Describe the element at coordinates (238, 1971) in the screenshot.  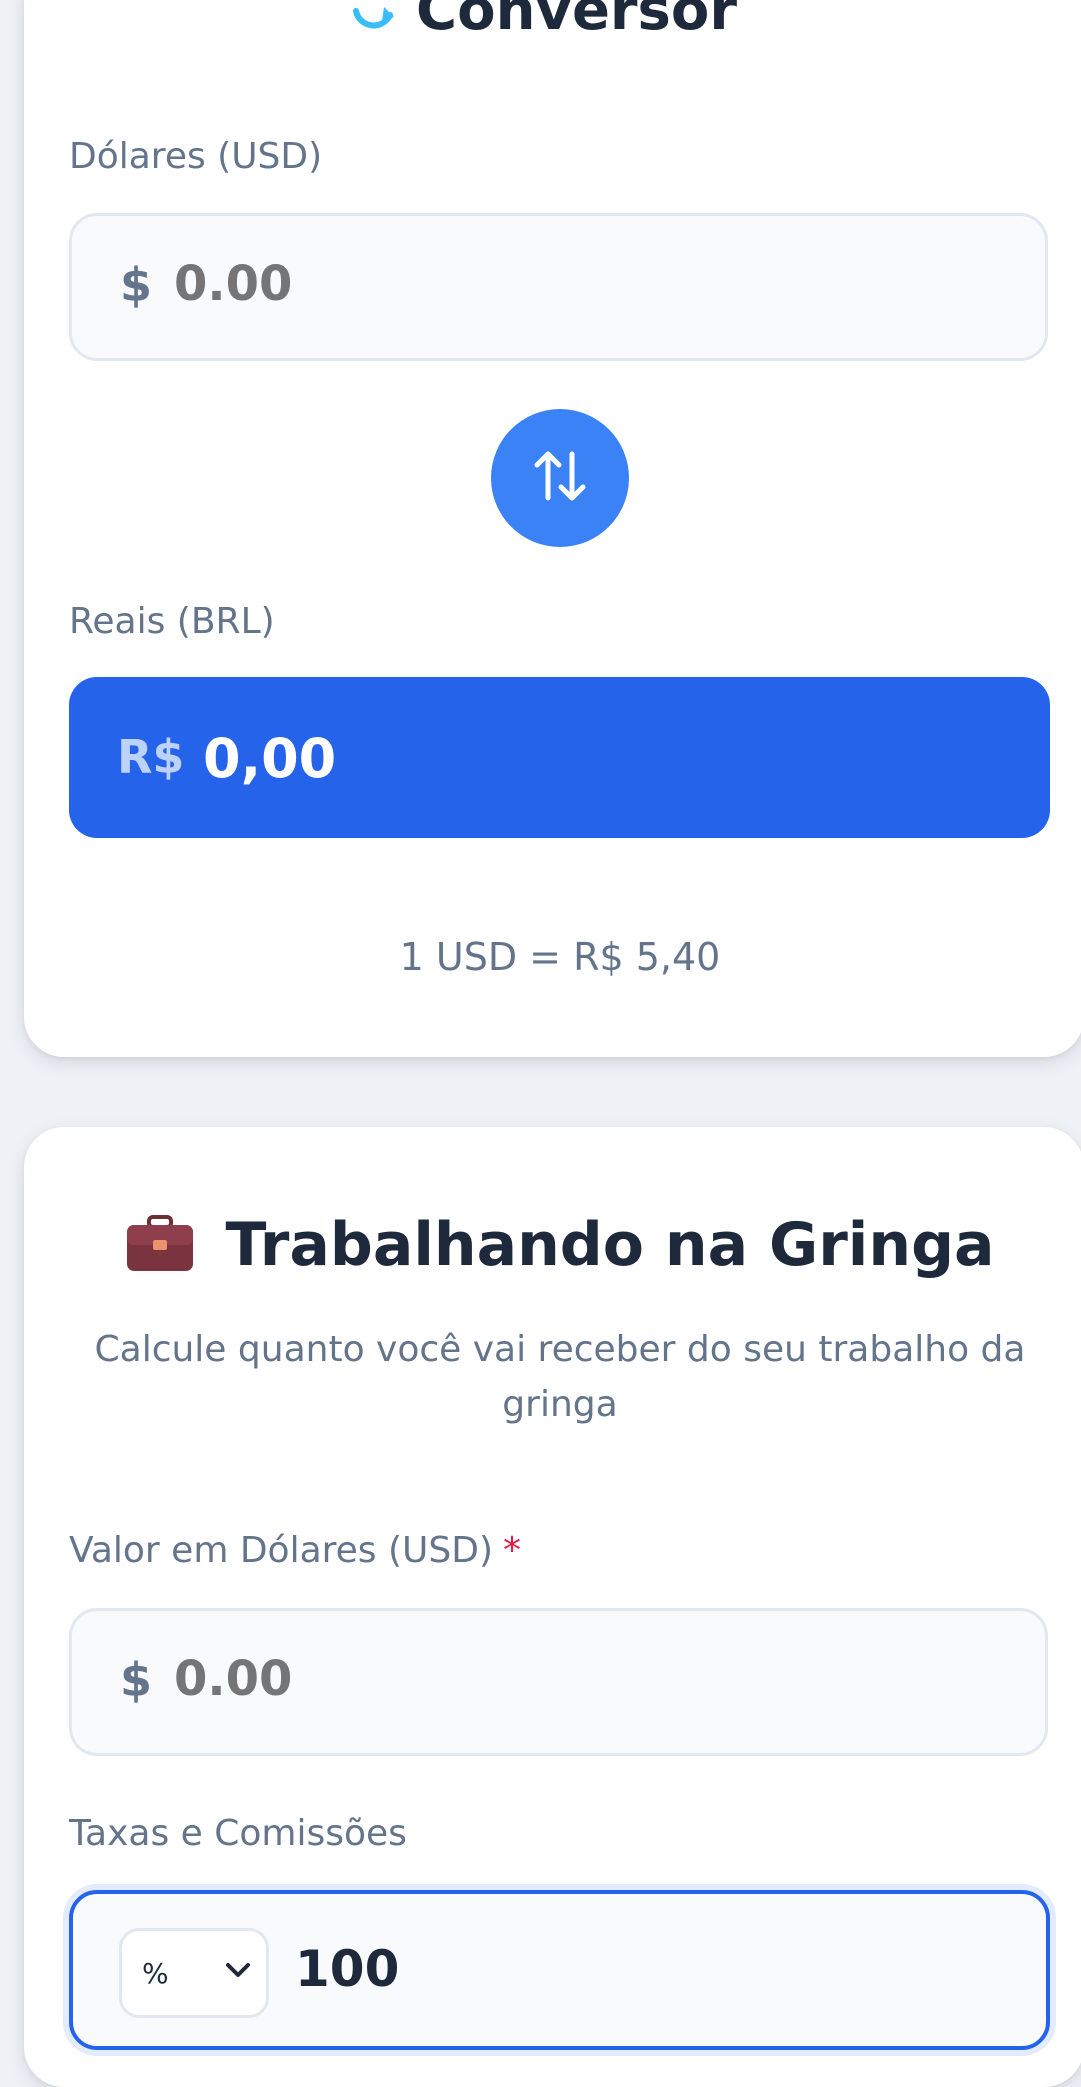
I see `chevron-down-icon` at that location.